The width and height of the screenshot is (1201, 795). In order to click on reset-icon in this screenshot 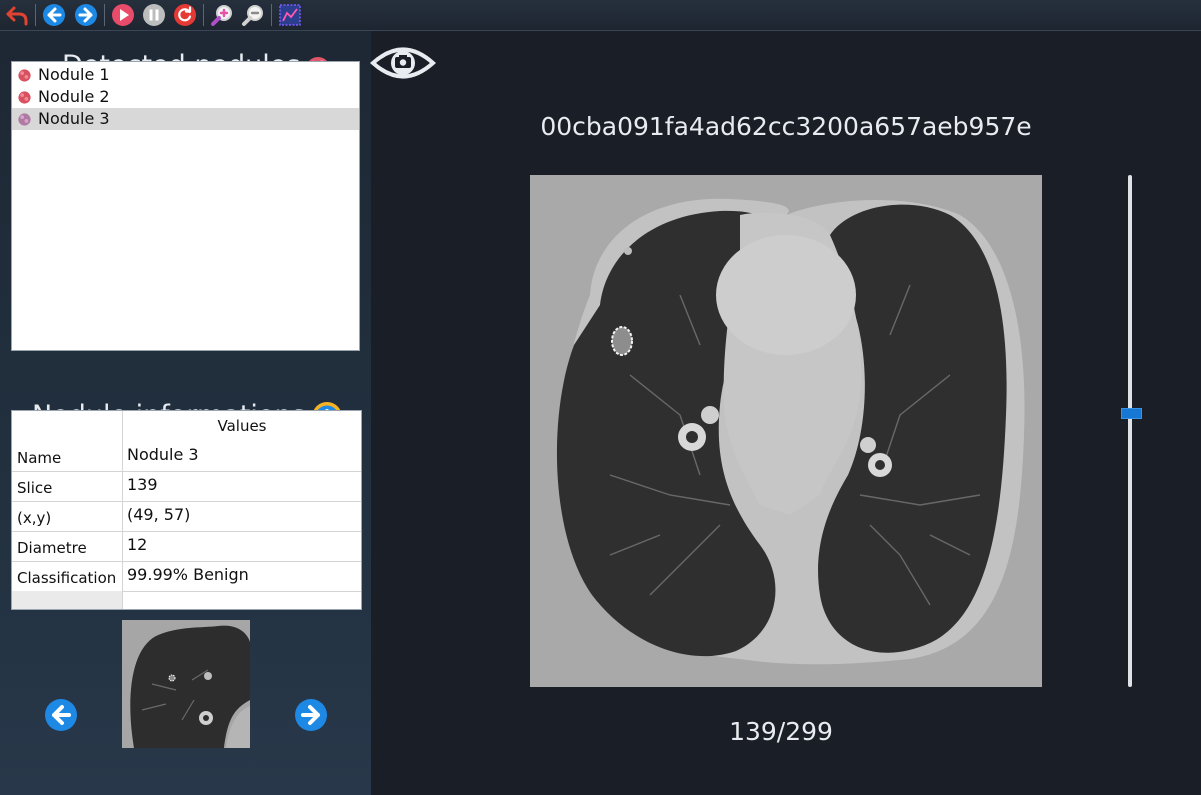, I will do `click(185, 15)`.